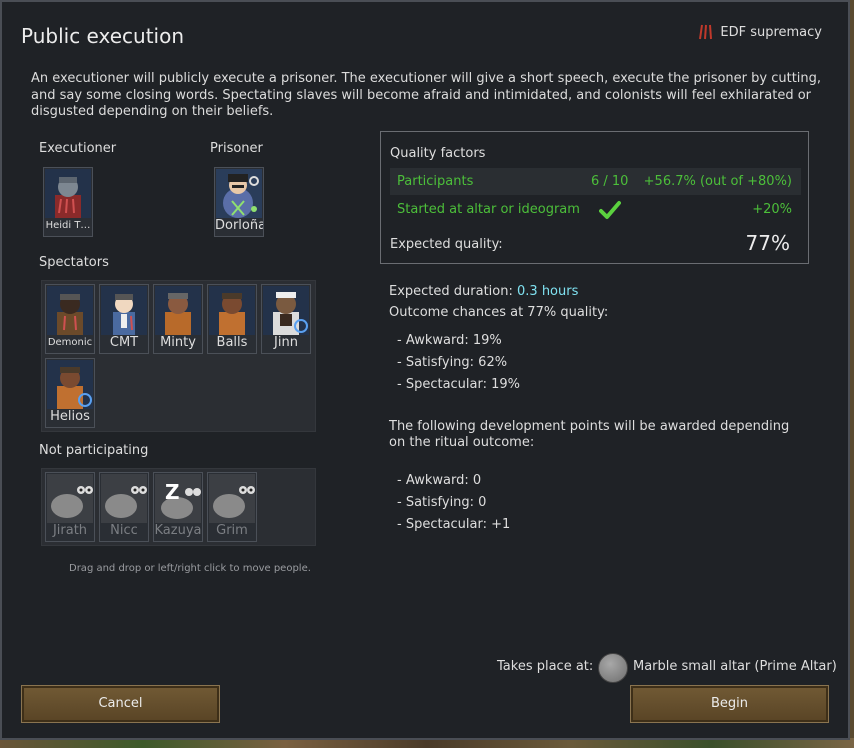  Describe the element at coordinates (771, 32) in the screenshot. I see `faction-label: EDF supremacy` at that location.